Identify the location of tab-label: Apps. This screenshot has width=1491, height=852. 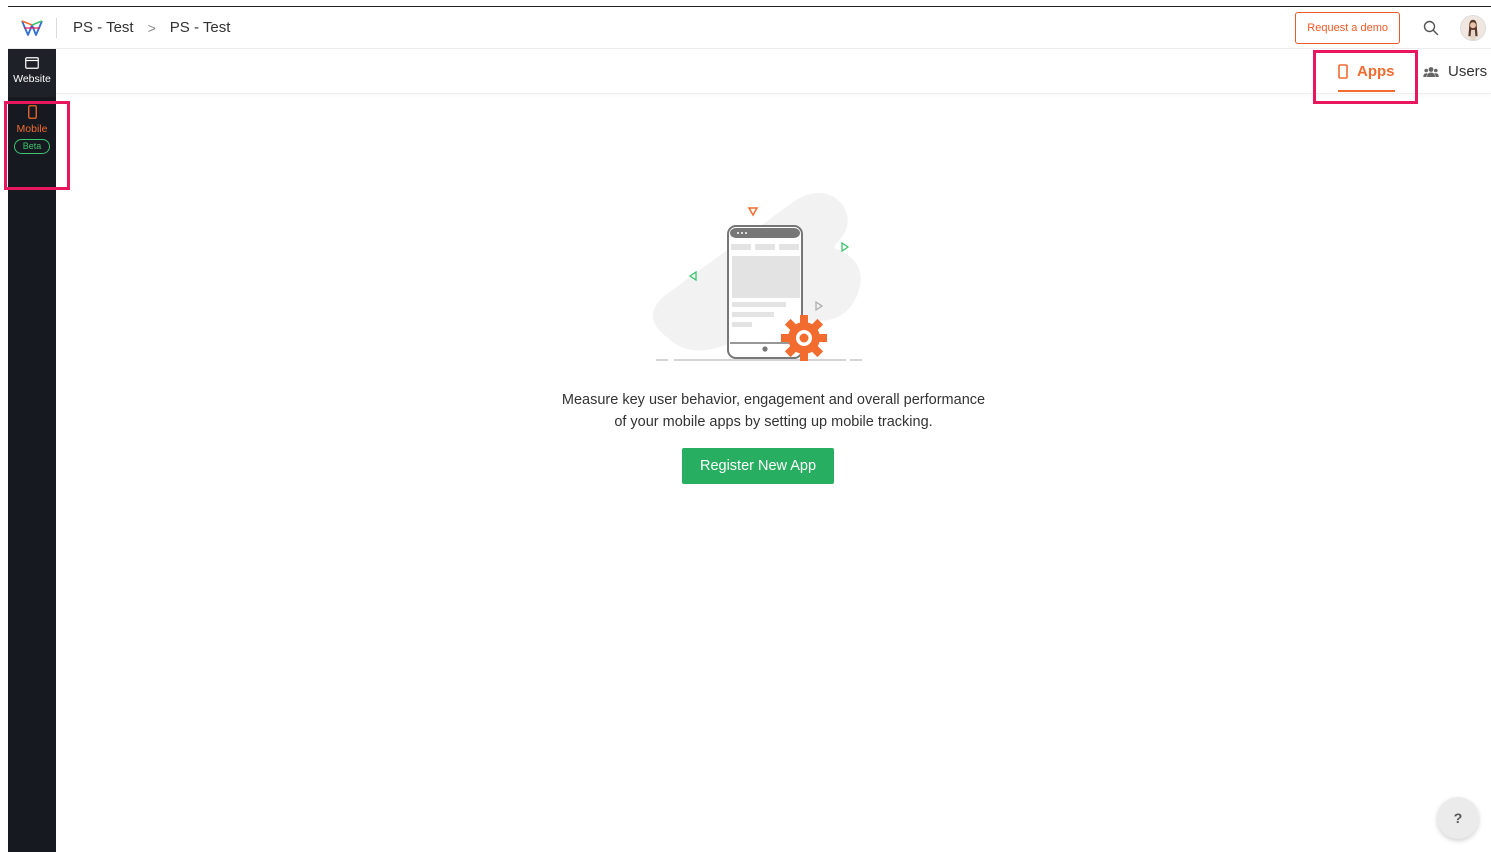
(1376, 71).